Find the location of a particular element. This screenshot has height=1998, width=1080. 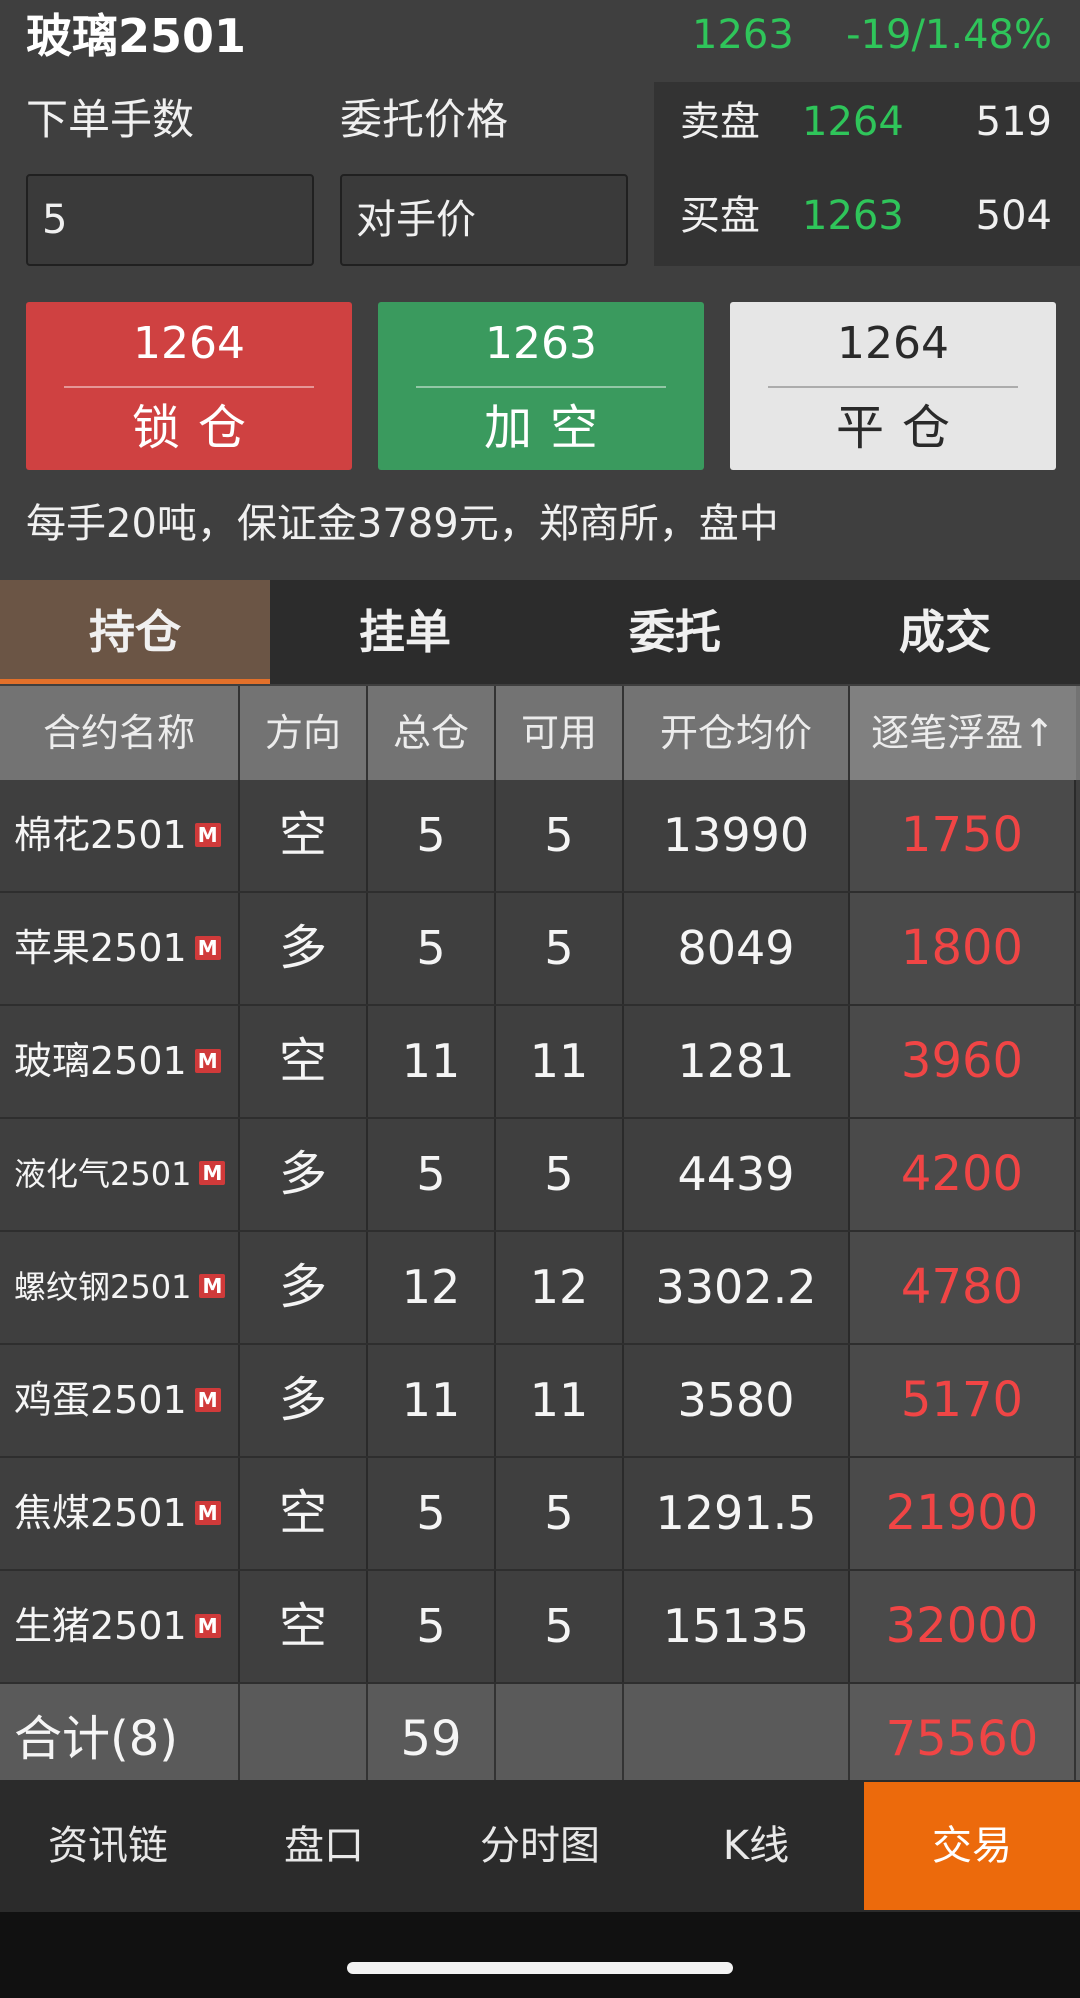

contract-cell: 螺纹钢2501 M is located at coordinates (120, 1287).